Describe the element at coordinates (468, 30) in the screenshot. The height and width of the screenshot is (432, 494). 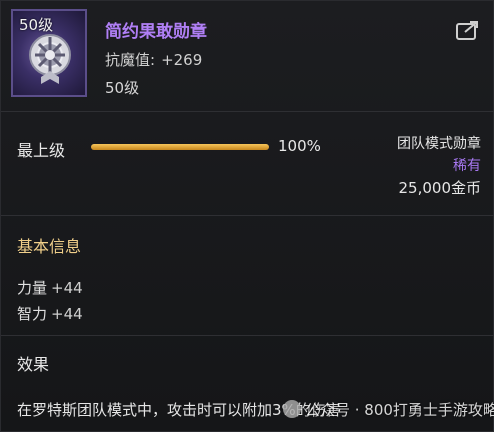
I see `share-icon` at that location.